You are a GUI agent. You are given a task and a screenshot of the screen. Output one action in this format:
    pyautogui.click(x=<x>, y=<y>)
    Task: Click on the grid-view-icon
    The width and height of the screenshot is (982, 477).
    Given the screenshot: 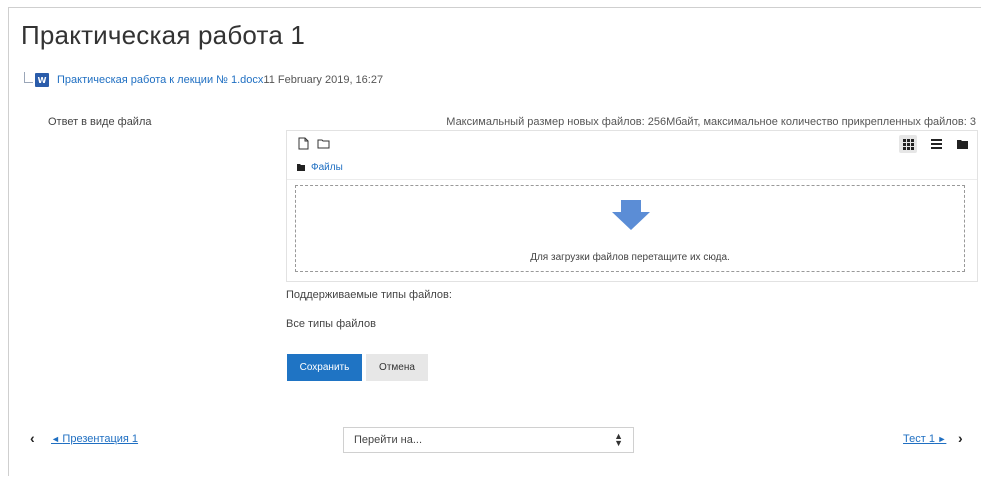 What is the action you would take?
    pyautogui.click(x=908, y=144)
    